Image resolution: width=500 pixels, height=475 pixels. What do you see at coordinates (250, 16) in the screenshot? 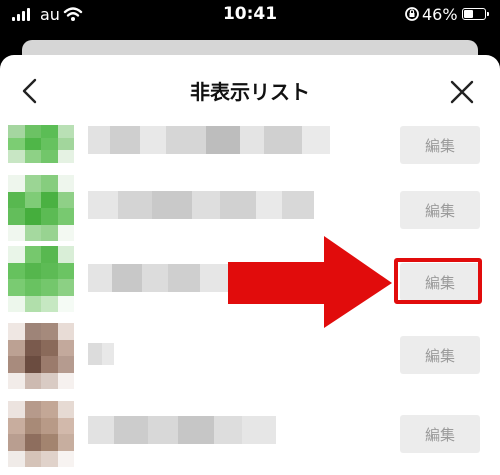
I see `status-bar: au 10:41 46%` at bounding box center [250, 16].